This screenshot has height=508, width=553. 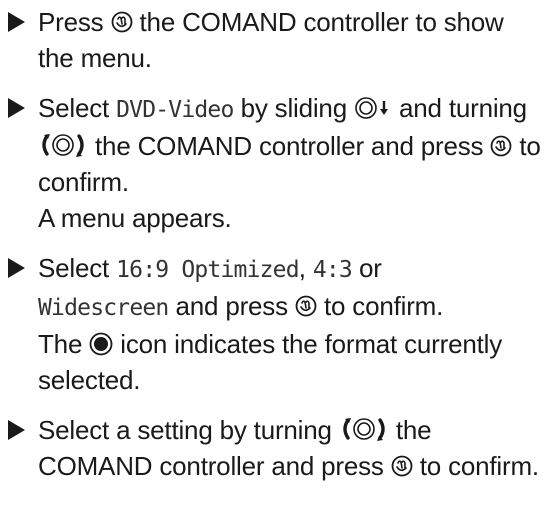 What do you see at coordinates (74, 268) in the screenshot?
I see `step-3-pre: Select` at bounding box center [74, 268].